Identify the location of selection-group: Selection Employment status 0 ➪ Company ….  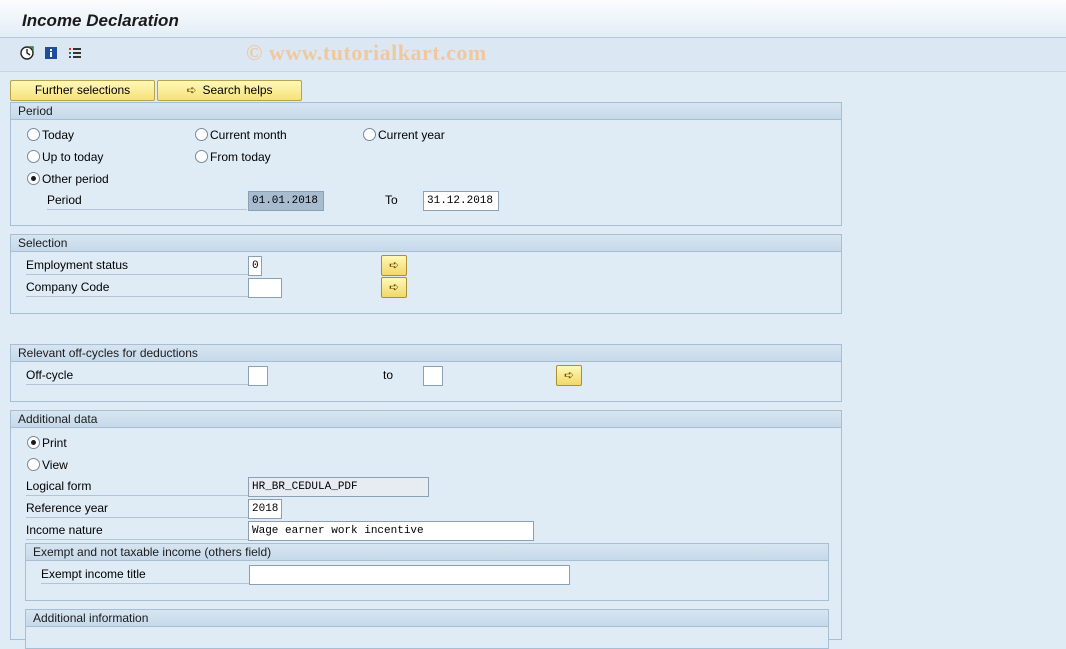
(426, 274).